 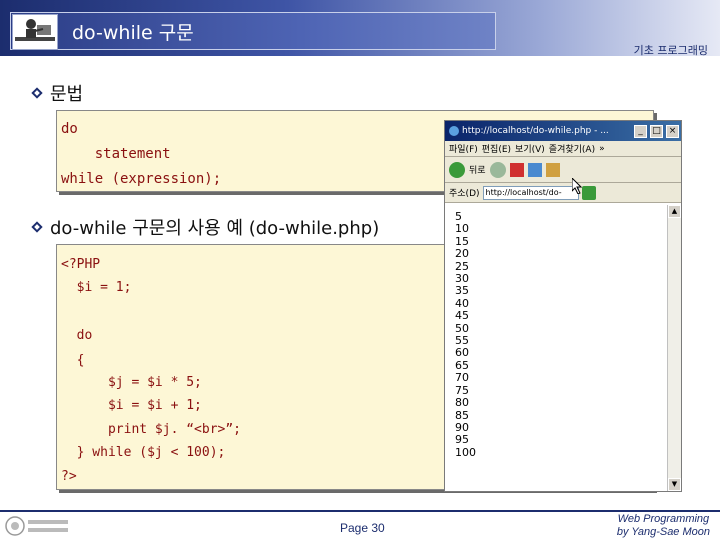 What do you see at coordinates (497, 169) in the screenshot?
I see `forward-icon` at bounding box center [497, 169].